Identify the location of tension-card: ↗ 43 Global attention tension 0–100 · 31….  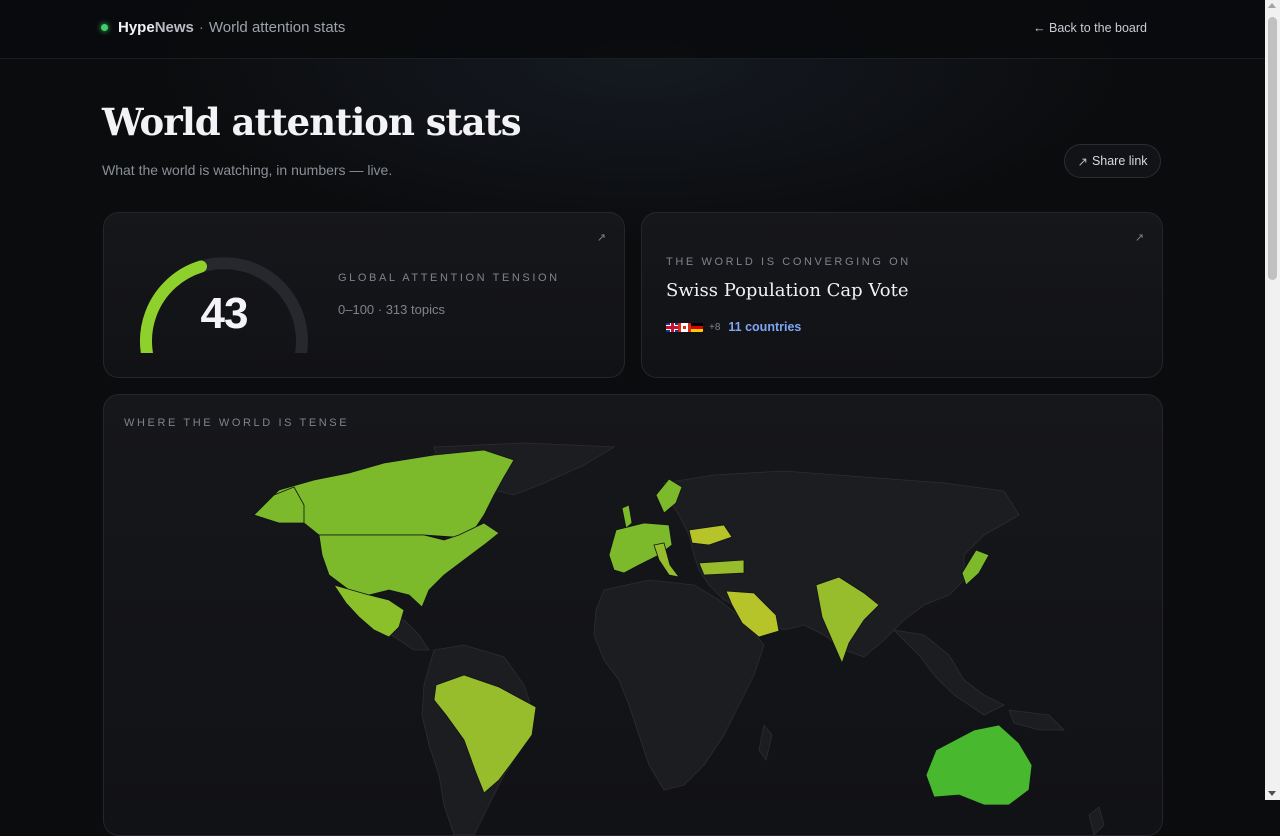
(364, 295).